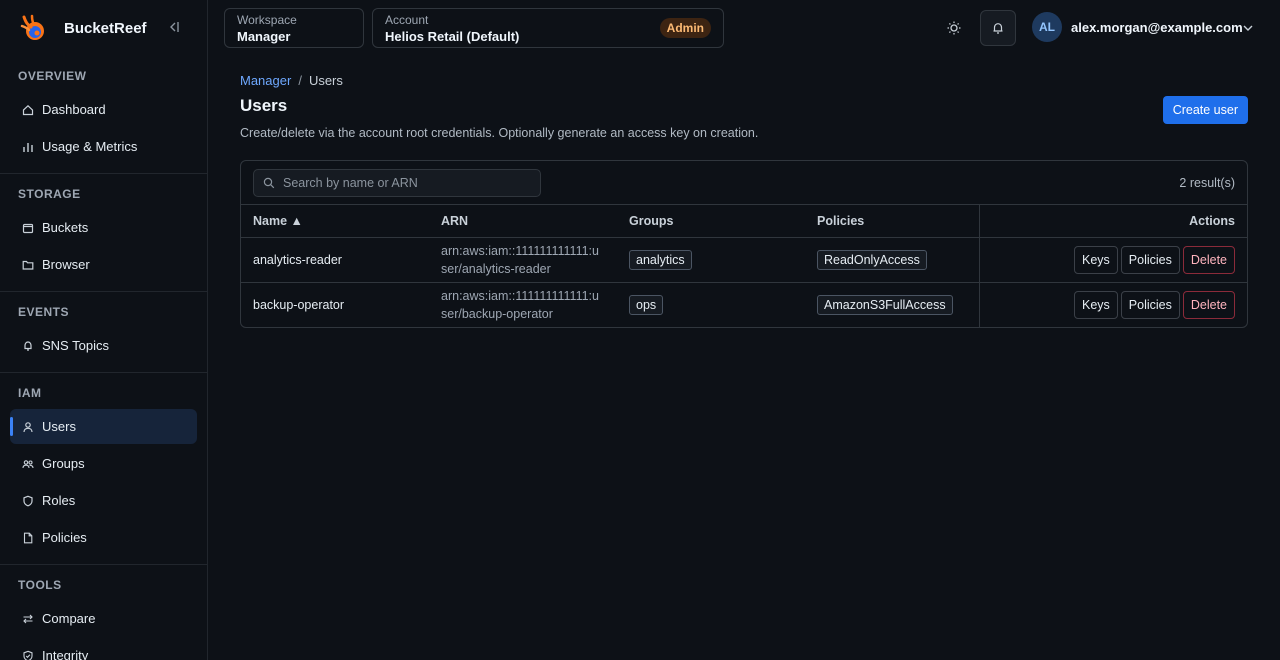 This screenshot has width=1280, height=660. What do you see at coordinates (885, 304) in the screenshot?
I see `policy-tag: AmazonS3FullAccess` at bounding box center [885, 304].